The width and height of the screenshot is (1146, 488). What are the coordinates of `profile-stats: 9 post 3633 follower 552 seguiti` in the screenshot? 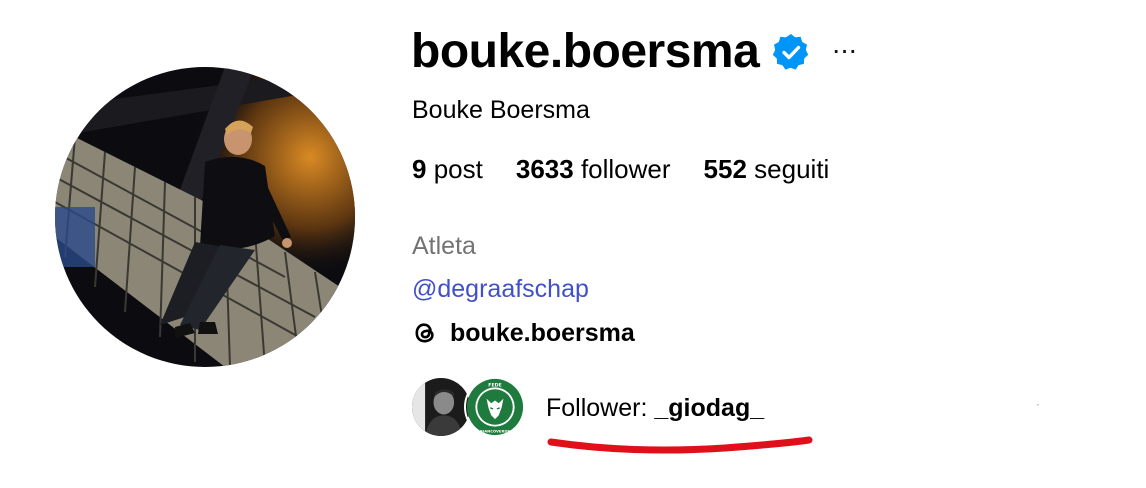 It's located at (620, 169).